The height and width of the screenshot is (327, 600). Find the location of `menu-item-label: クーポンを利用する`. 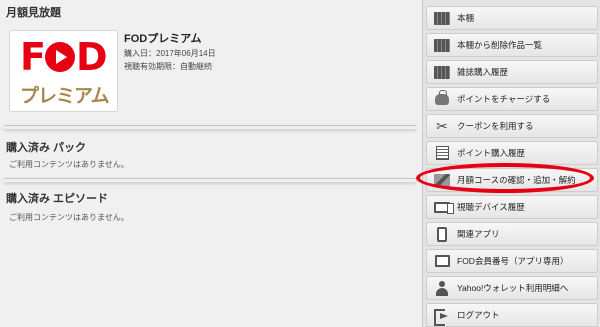

menu-item-label: クーポンを利用する is located at coordinates (495, 126).